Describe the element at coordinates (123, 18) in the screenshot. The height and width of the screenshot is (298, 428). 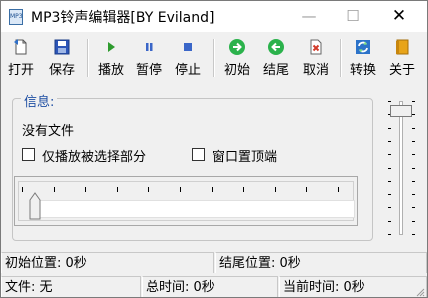
I see `window-title: MP3铃声编辑器[BY Eviland]` at that location.